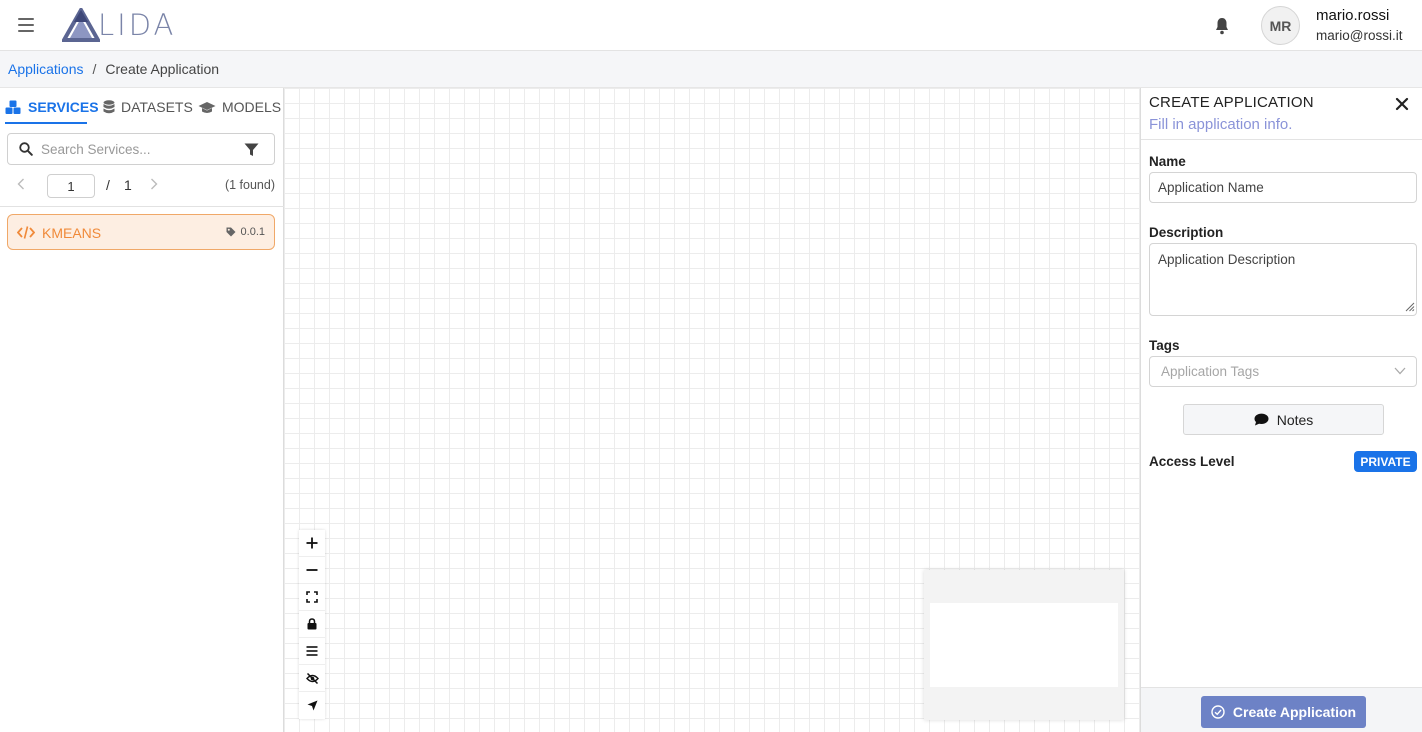 The image size is (1422, 732). What do you see at coordinates (1410, 307) in the screenshot?
I see `resize-handle-icon` at bounding box center [1410, 307].